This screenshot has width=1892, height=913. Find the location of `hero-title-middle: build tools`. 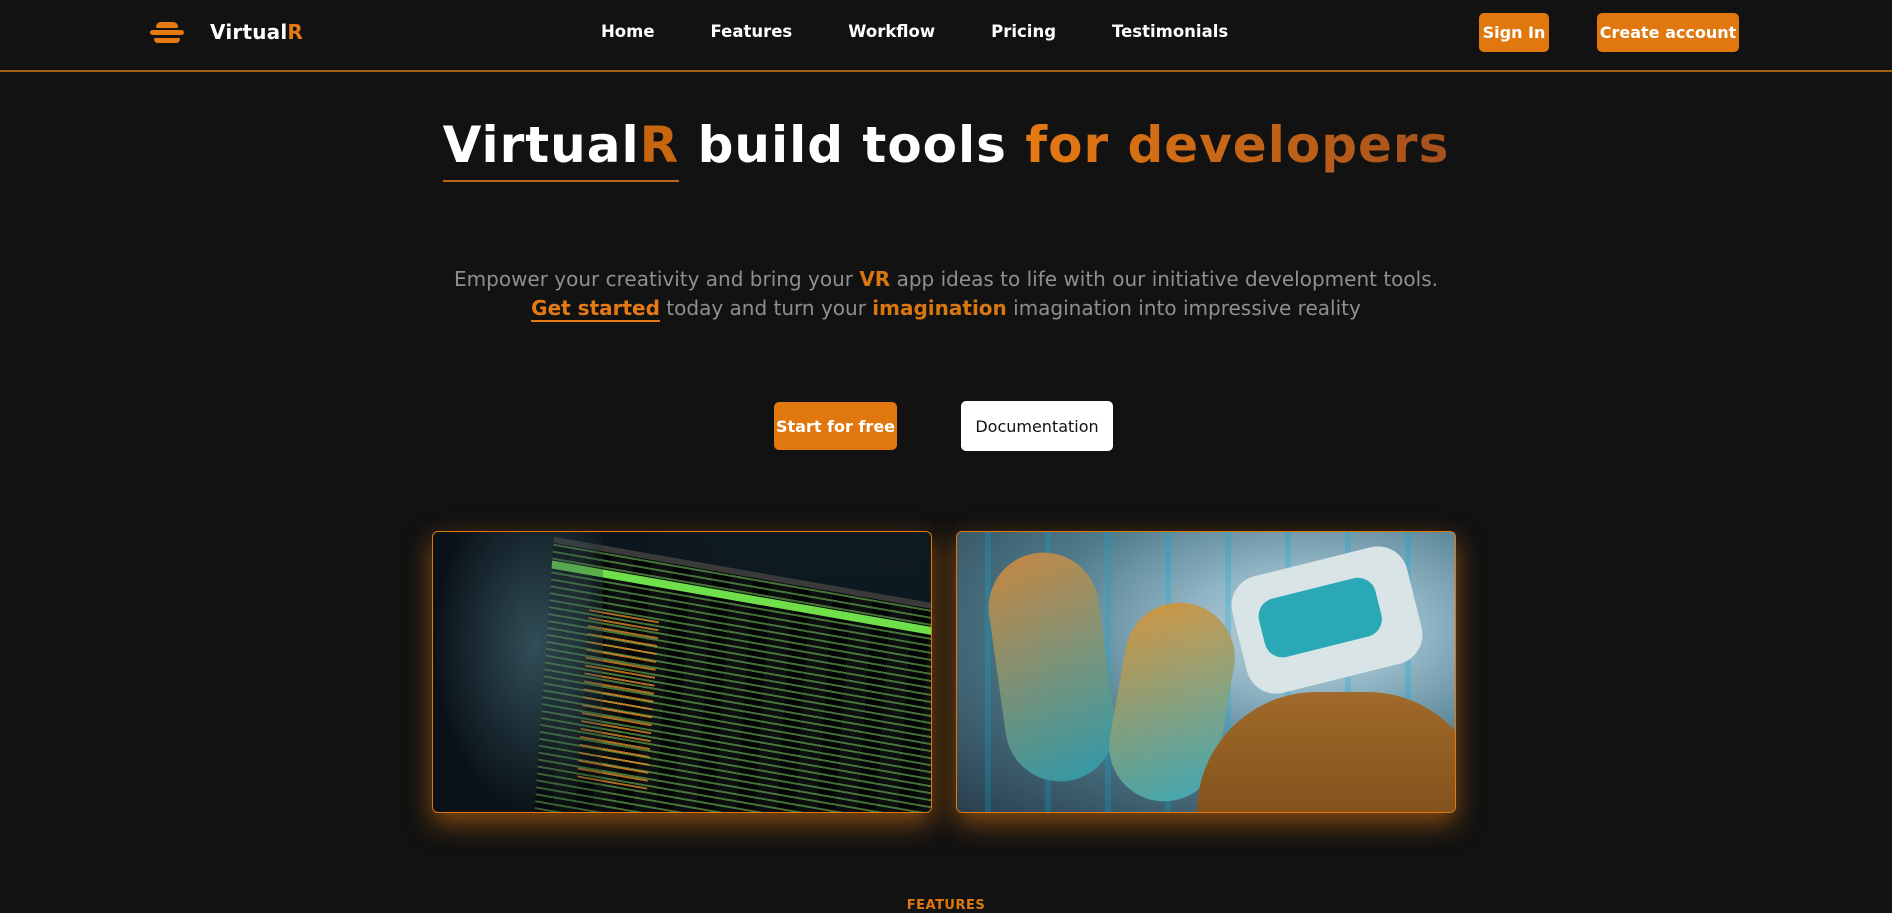

hero-title-middle: build tools is located at coordinates (852, 145).